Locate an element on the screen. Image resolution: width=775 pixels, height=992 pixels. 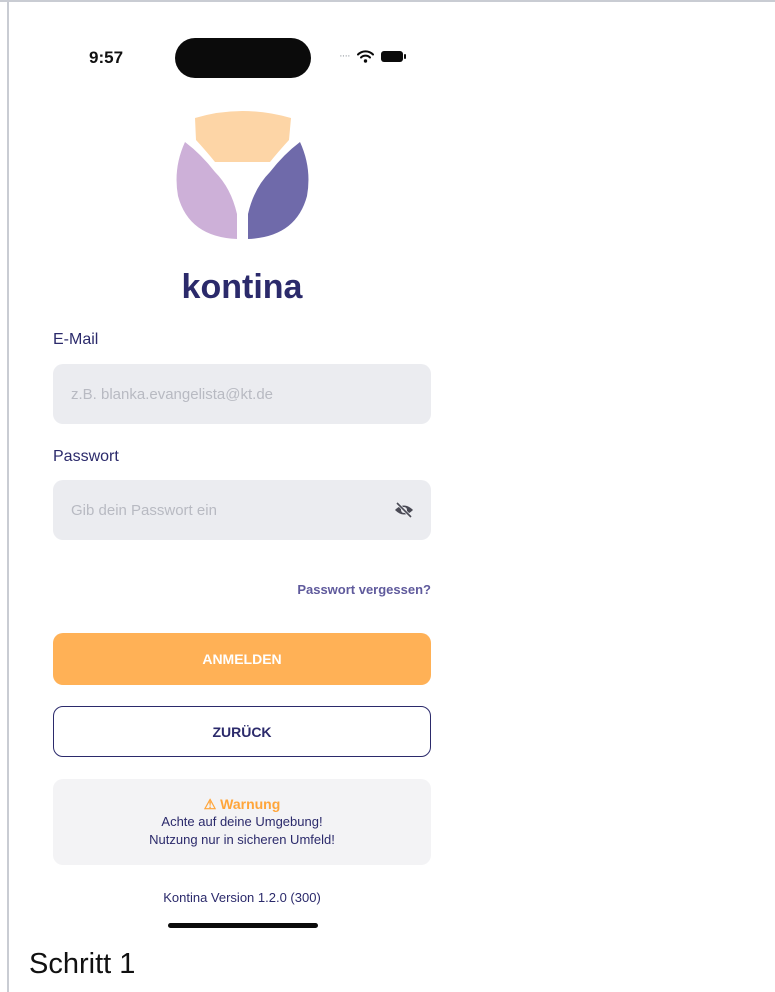
warning-title: ⚠ Warnung is located at coordinates (242, 804).